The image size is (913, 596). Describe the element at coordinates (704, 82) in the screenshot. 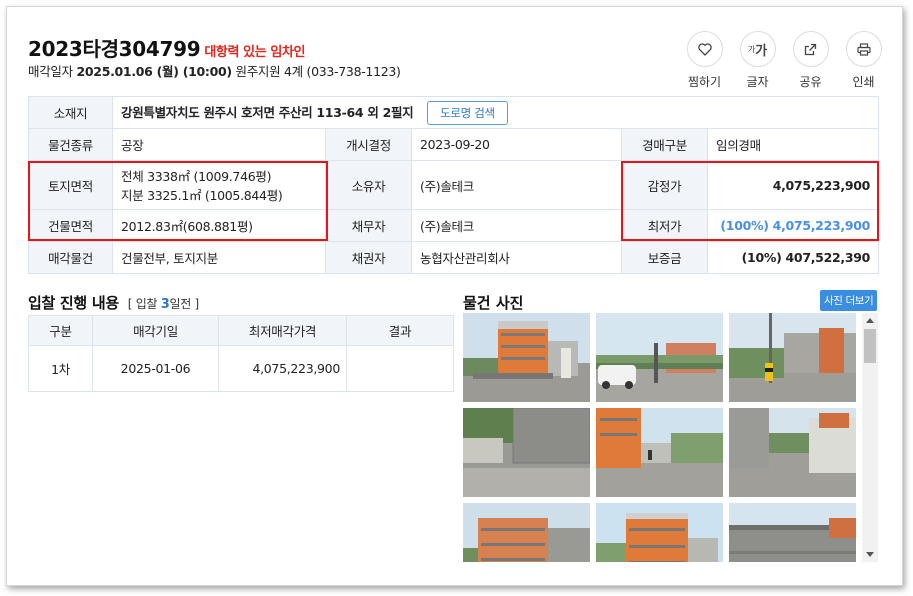

I see `favorite-label: 찜하기` at that location.